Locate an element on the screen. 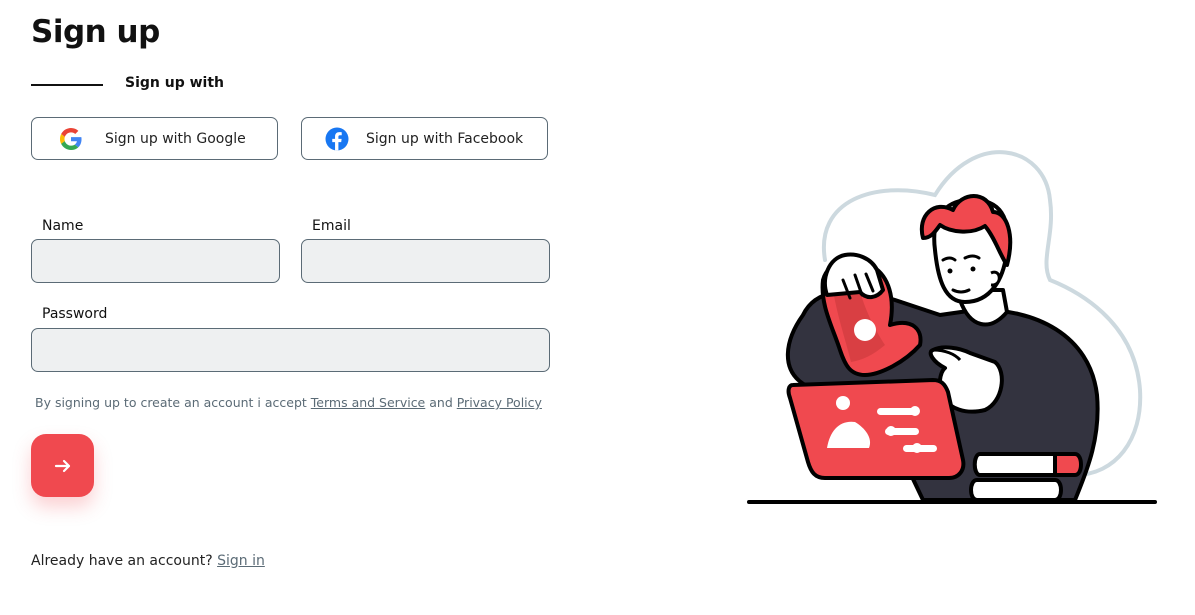 This screenshot has height=615, width=1195. signin-link: Sign in is located at coordinates (241, 561).